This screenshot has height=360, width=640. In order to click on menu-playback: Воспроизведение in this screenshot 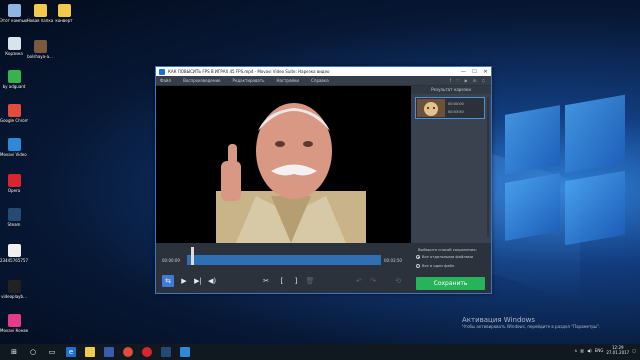, I will do `click(201, 80)`.